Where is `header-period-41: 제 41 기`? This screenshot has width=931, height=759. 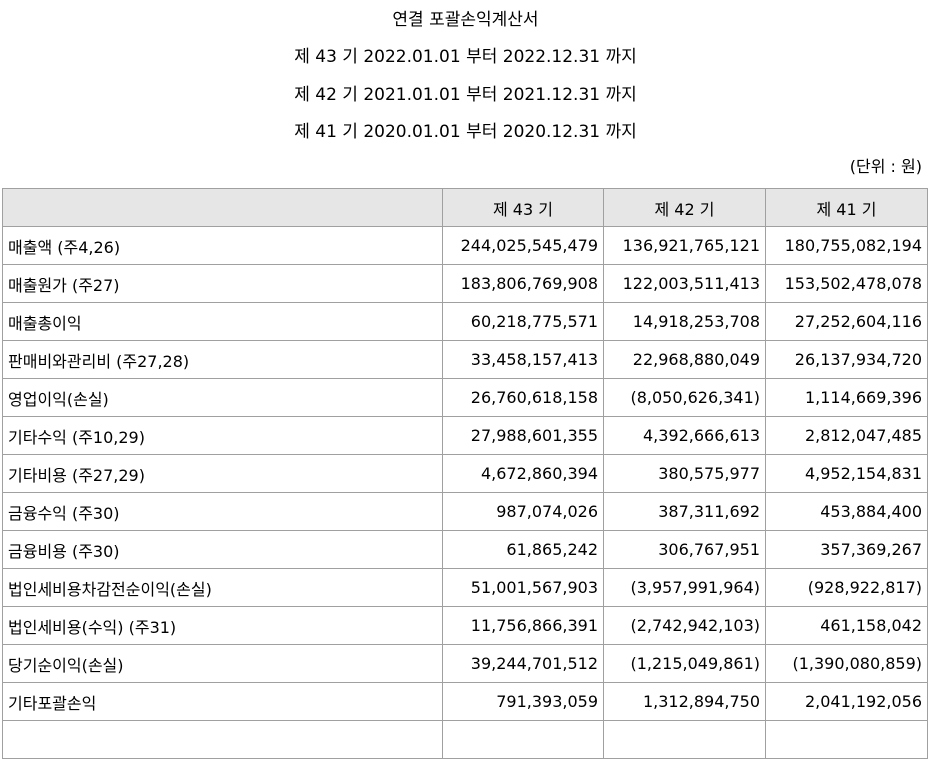 header-period-41: 제 41 기 is located at coordinates (846, 207).